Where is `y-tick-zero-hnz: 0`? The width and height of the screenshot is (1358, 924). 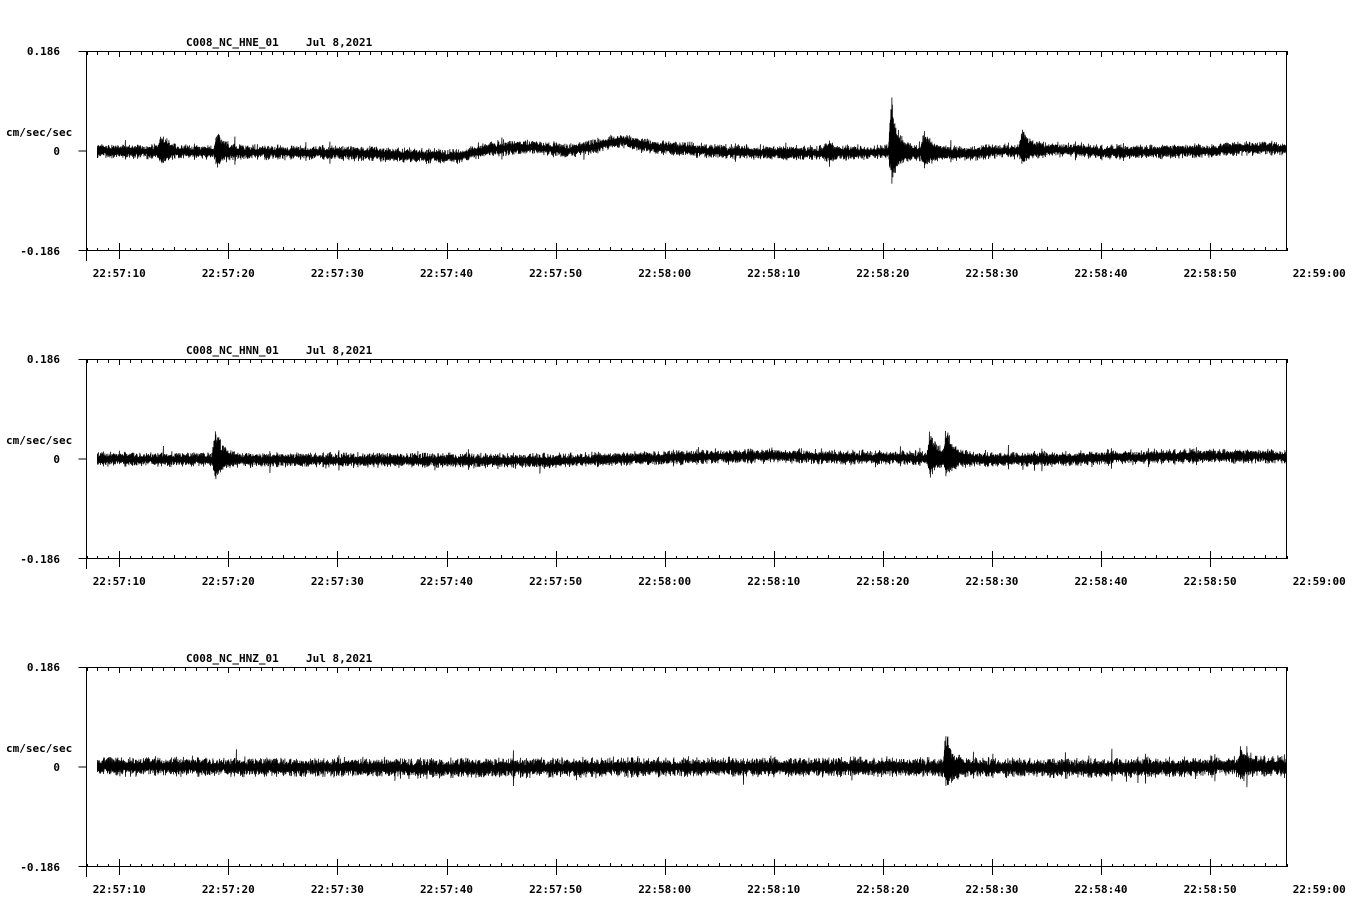
y-tick-zero-hnz: 0 is located at coordinates (56, 767).